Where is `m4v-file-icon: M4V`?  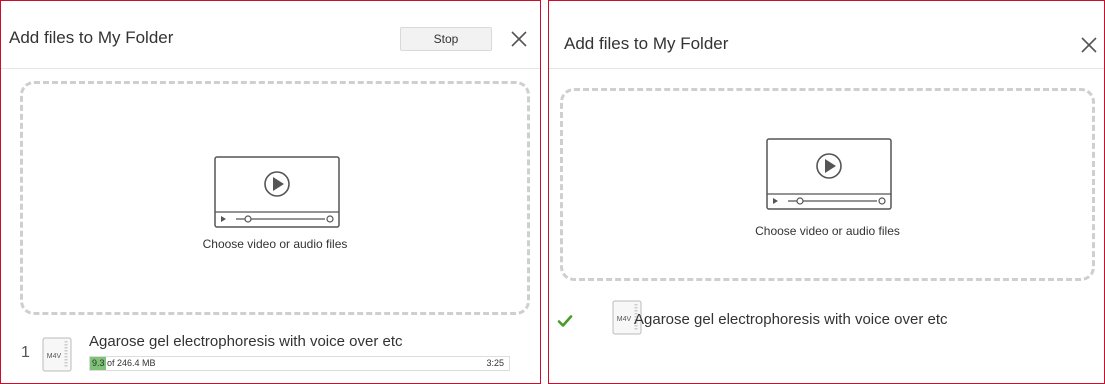
m4v-file-icon: M4V is located at coordinates (57, 354).